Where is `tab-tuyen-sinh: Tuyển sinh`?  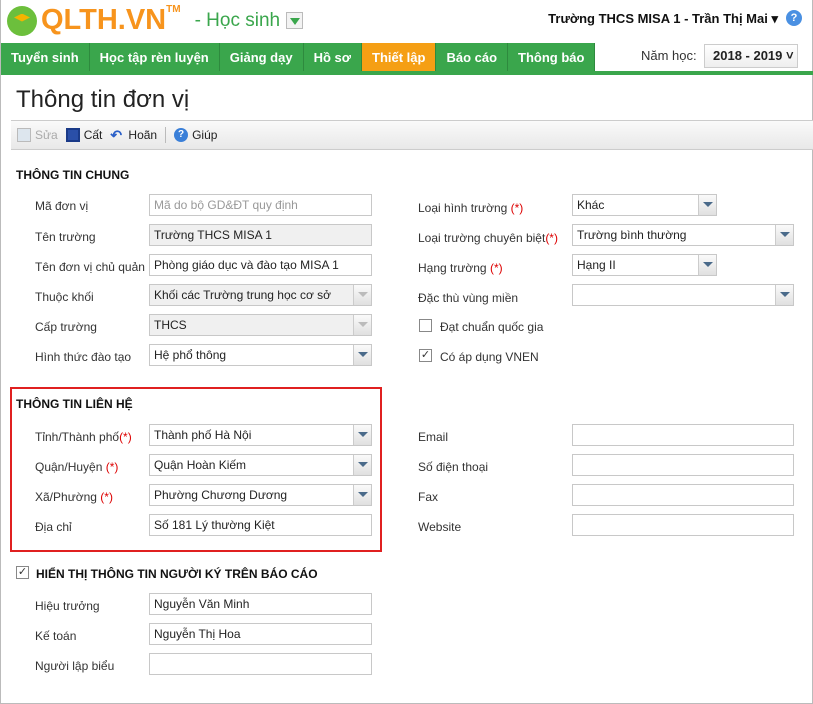 tab-tuyen-sinh: Tuyển sinh is located at coordinates (45, 57).